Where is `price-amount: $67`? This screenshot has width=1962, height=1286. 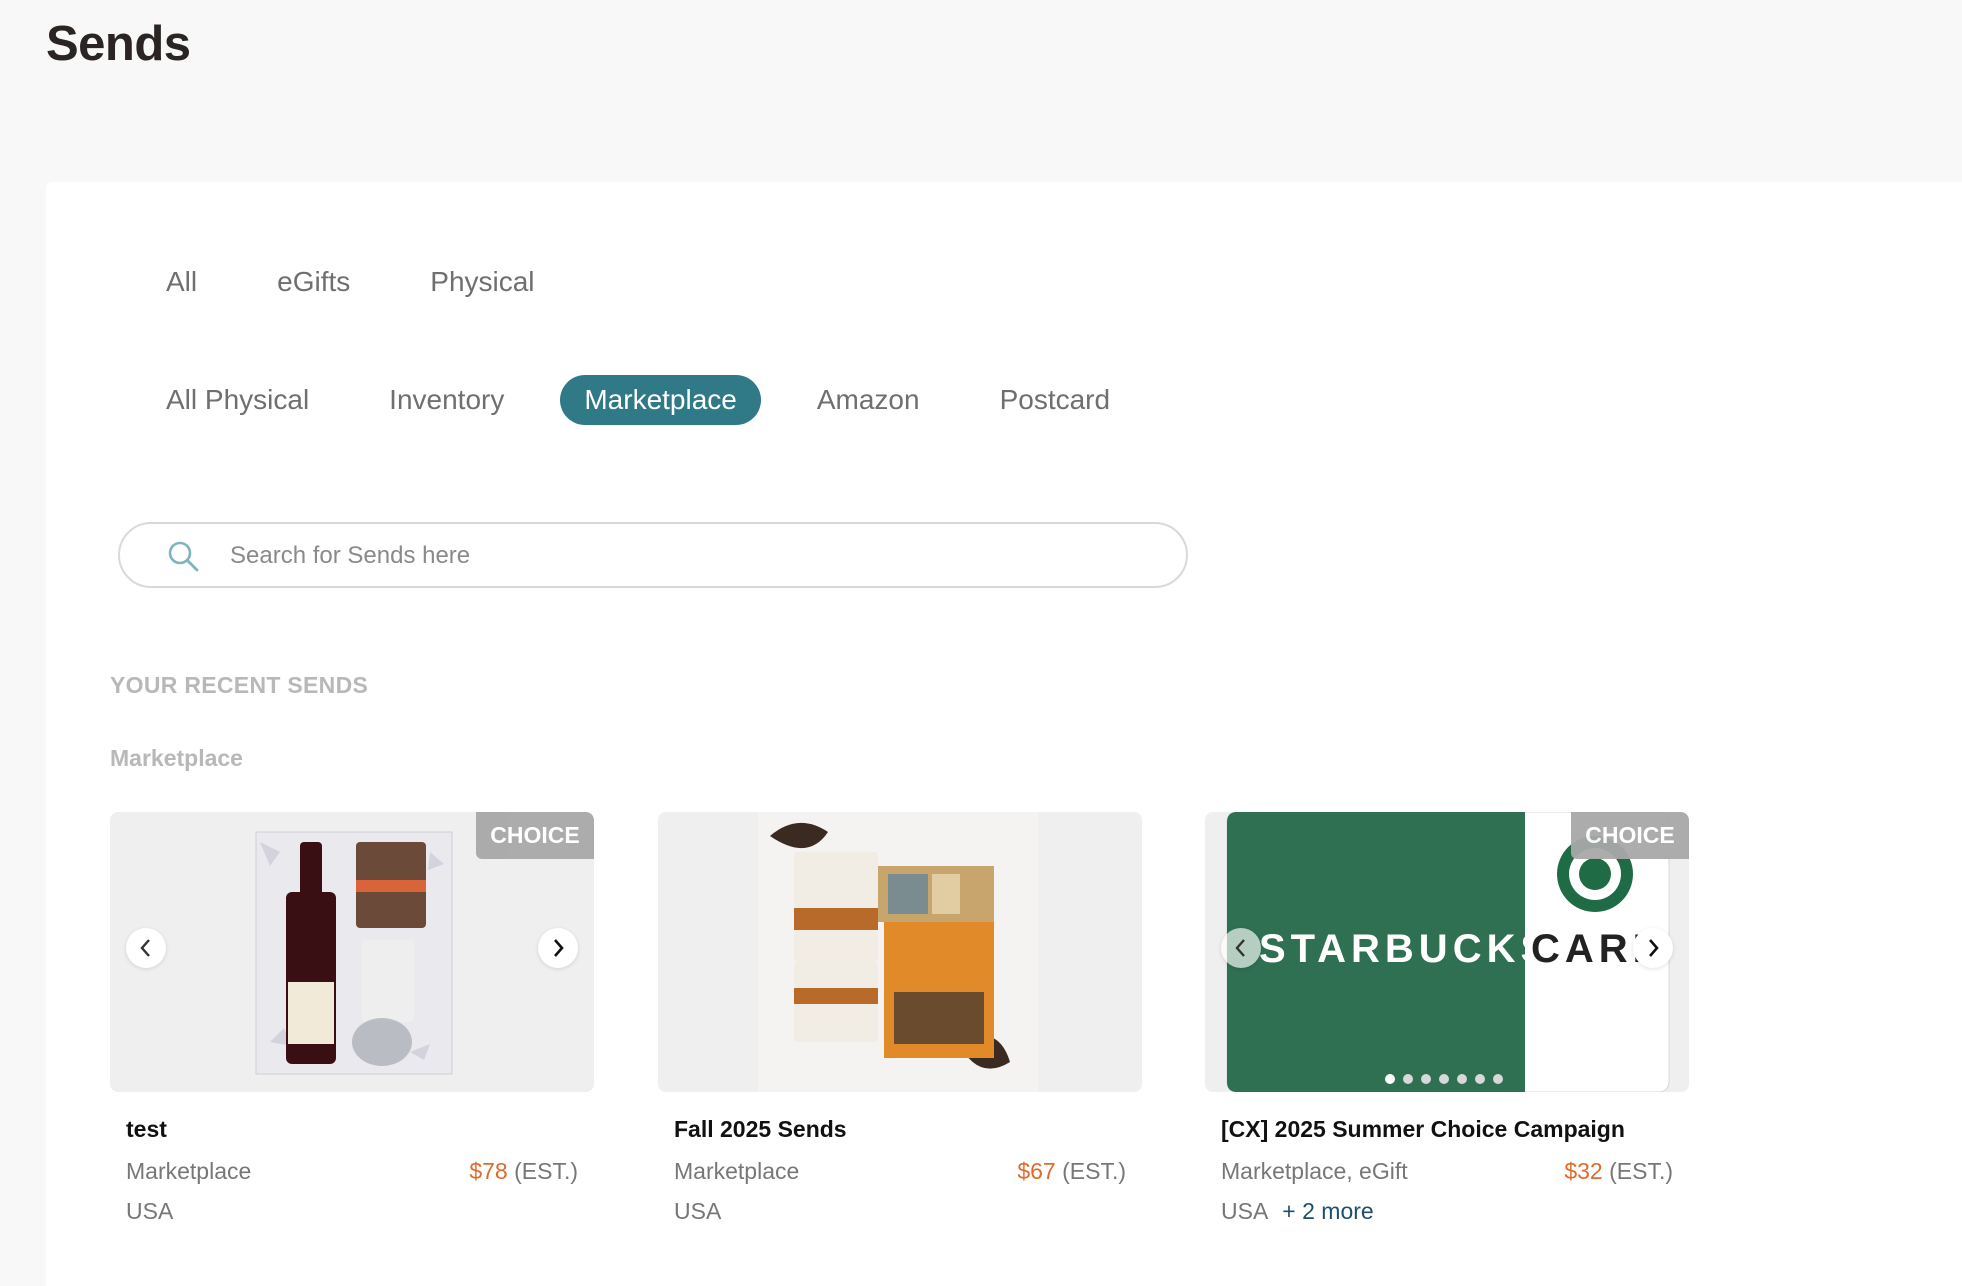 price-amount: $67 is located at coordinates (1036, 1171).